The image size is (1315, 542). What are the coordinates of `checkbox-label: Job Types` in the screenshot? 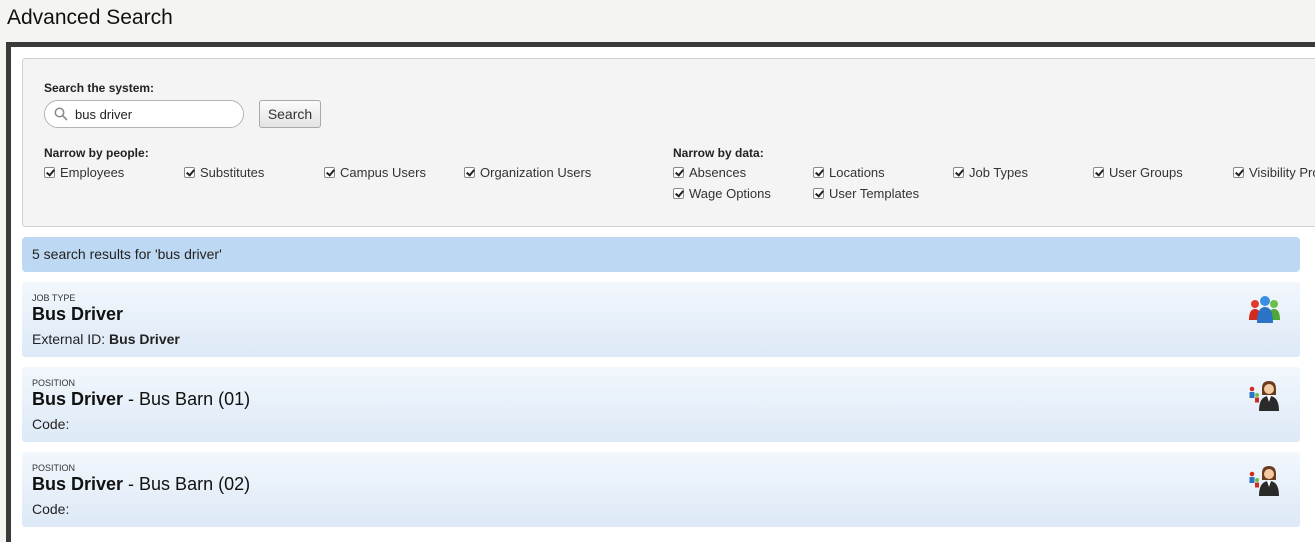 It's located at (999, 172).